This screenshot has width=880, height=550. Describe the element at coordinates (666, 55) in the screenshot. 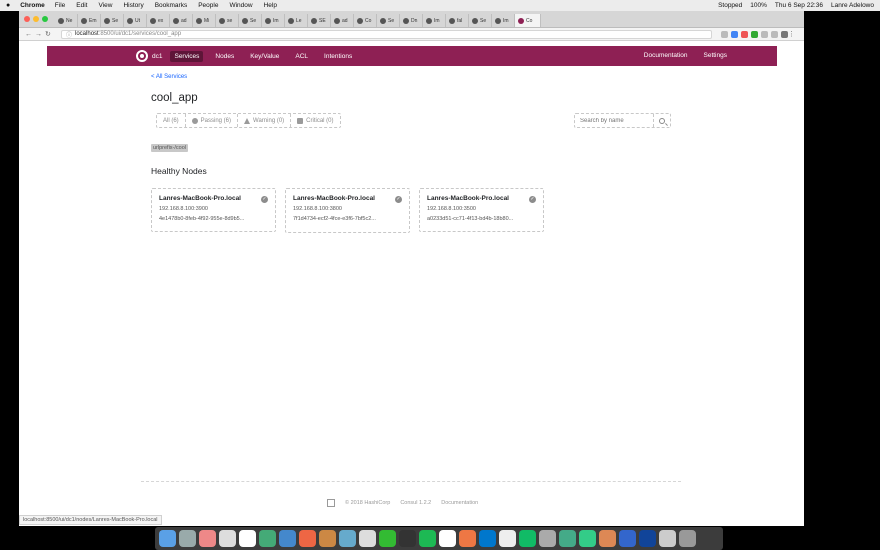

I see `nav-documentation: Documentation` at that location.